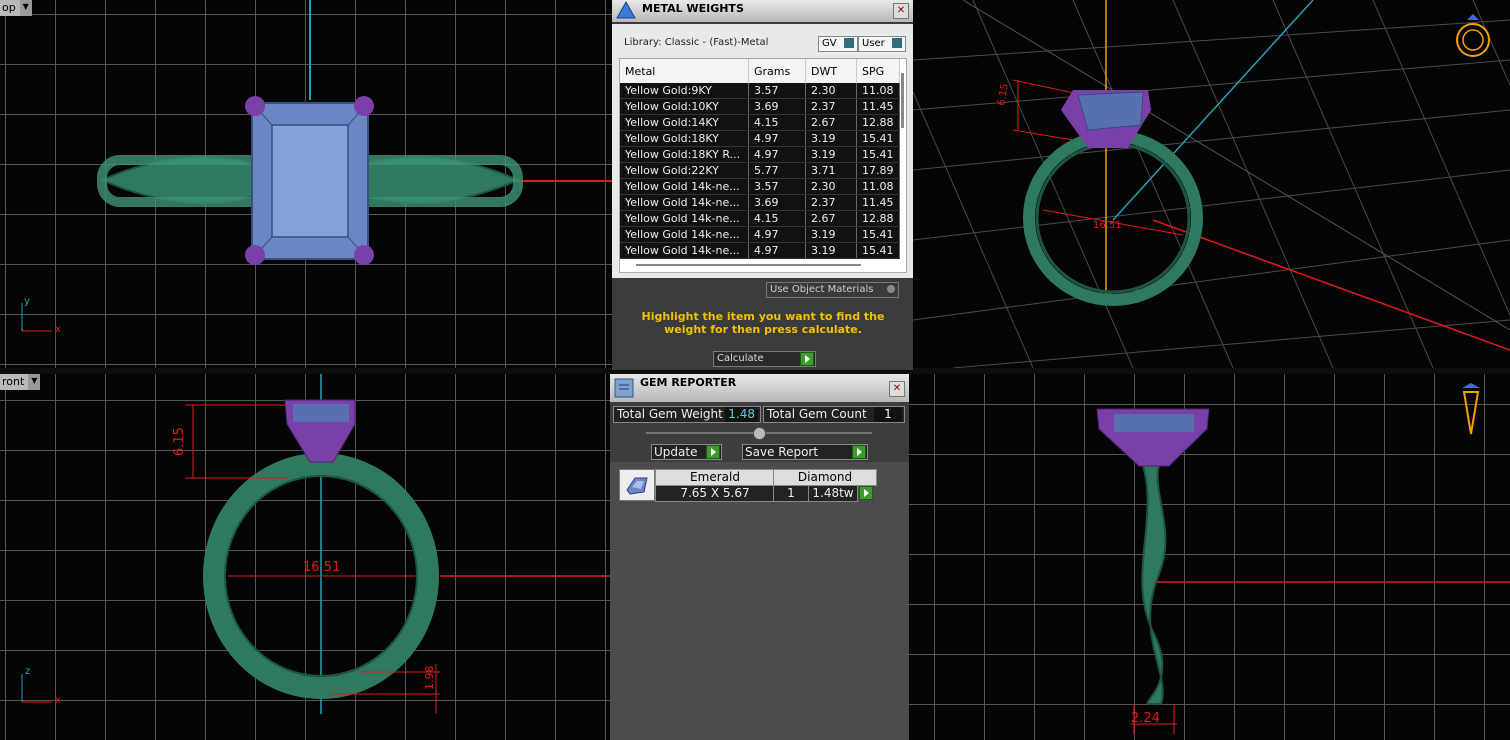  I want to click on gem-thumbnail, so click(637, 485).